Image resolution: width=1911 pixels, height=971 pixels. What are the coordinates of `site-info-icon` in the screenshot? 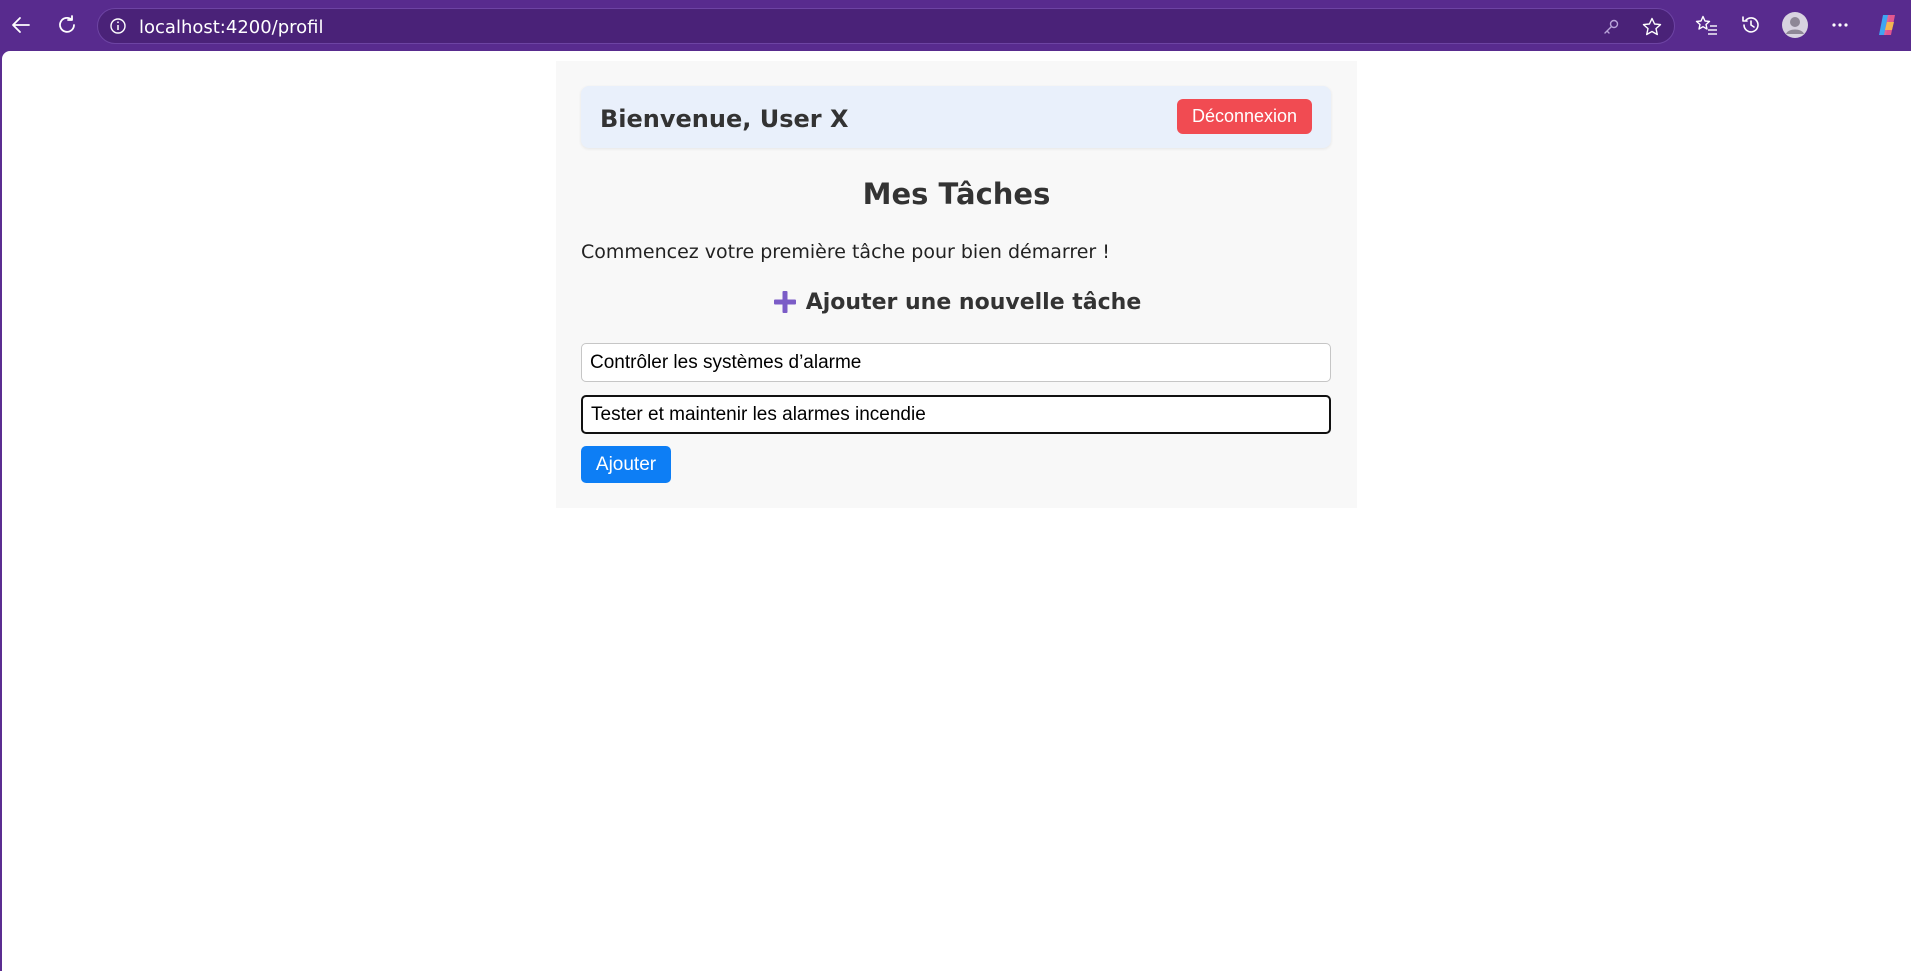 It's located at (118, 26).